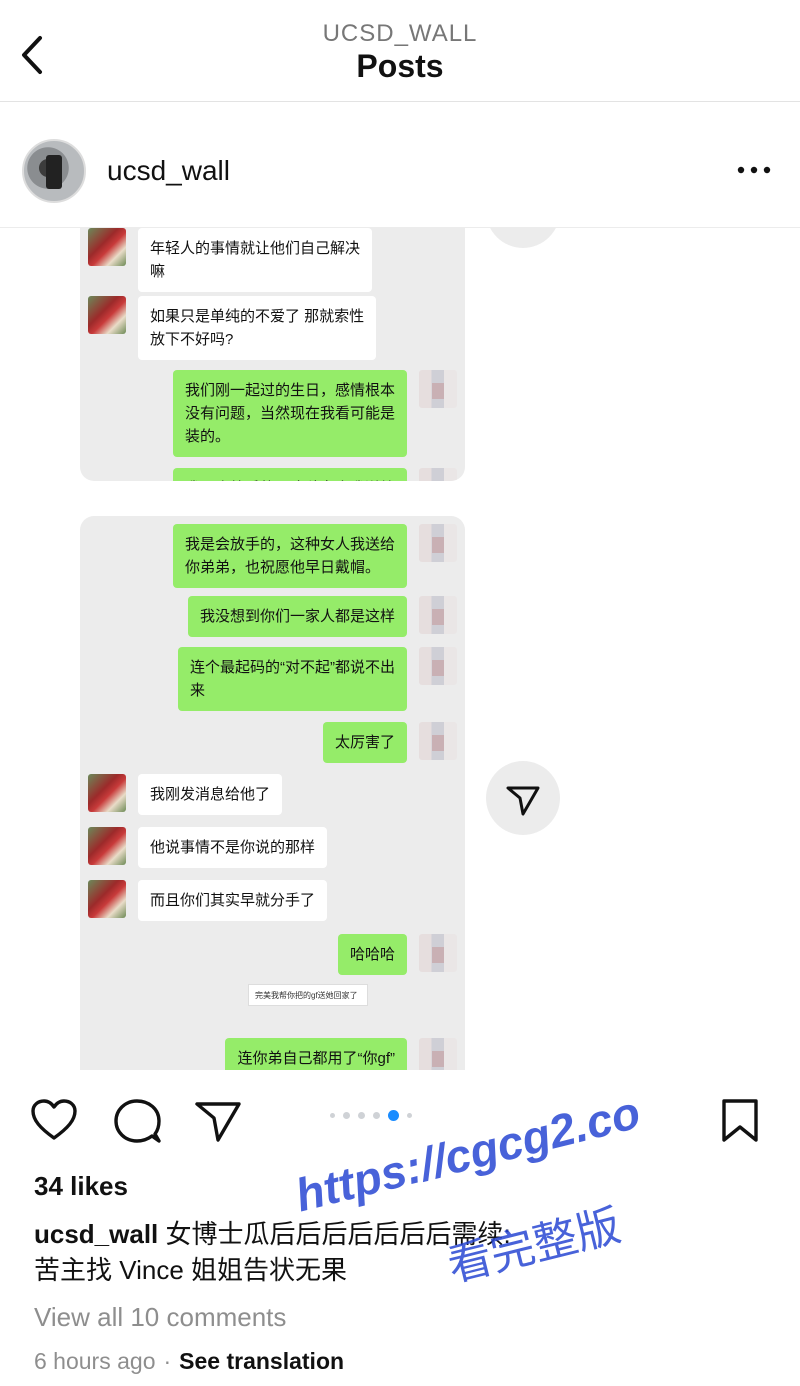 The width and height of the screenshot is (800, 1386). I want to click on caption-username: ucsd_wall, so click(96, 1234).